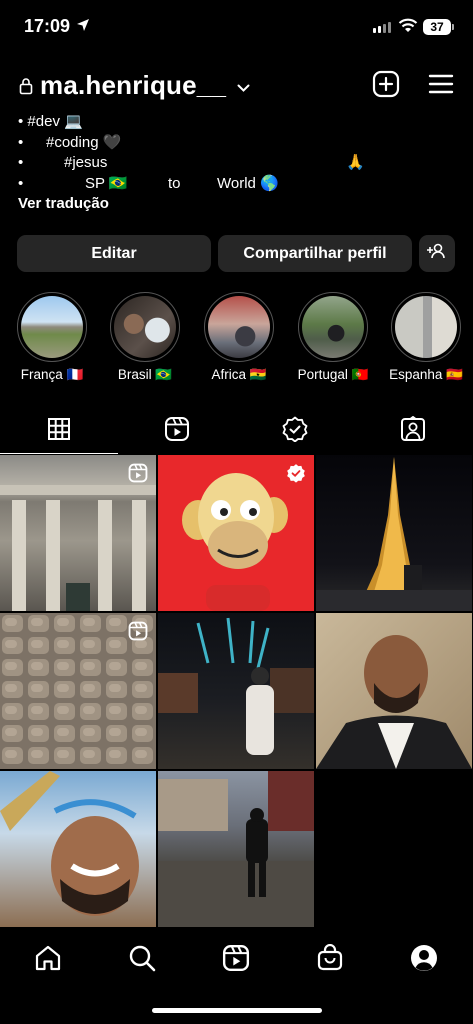 The height and width of the screenshot is (1024, 473). What do you see at coordinates (133, 85) in the screenshot?
I see `username: ma.henrique__` at bounding box center [133, 85].